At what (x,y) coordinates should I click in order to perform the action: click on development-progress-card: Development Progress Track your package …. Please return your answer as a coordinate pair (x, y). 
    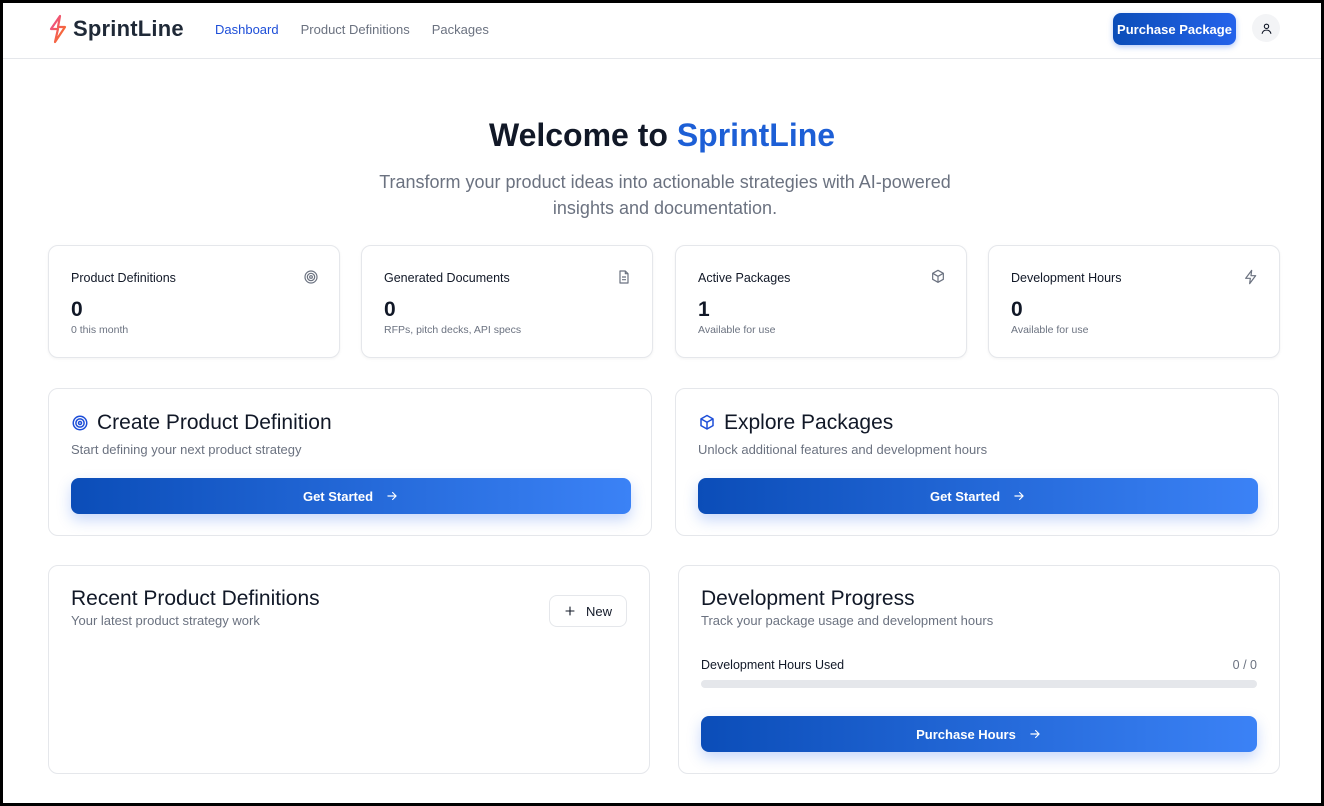
    Looking at the image, I should click on (979, 669).